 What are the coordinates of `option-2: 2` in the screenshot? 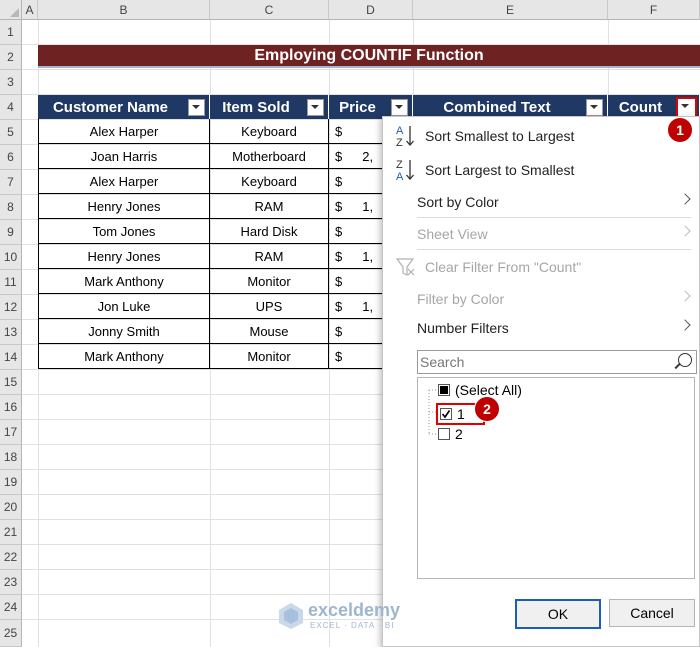 It's located at (450, 434).